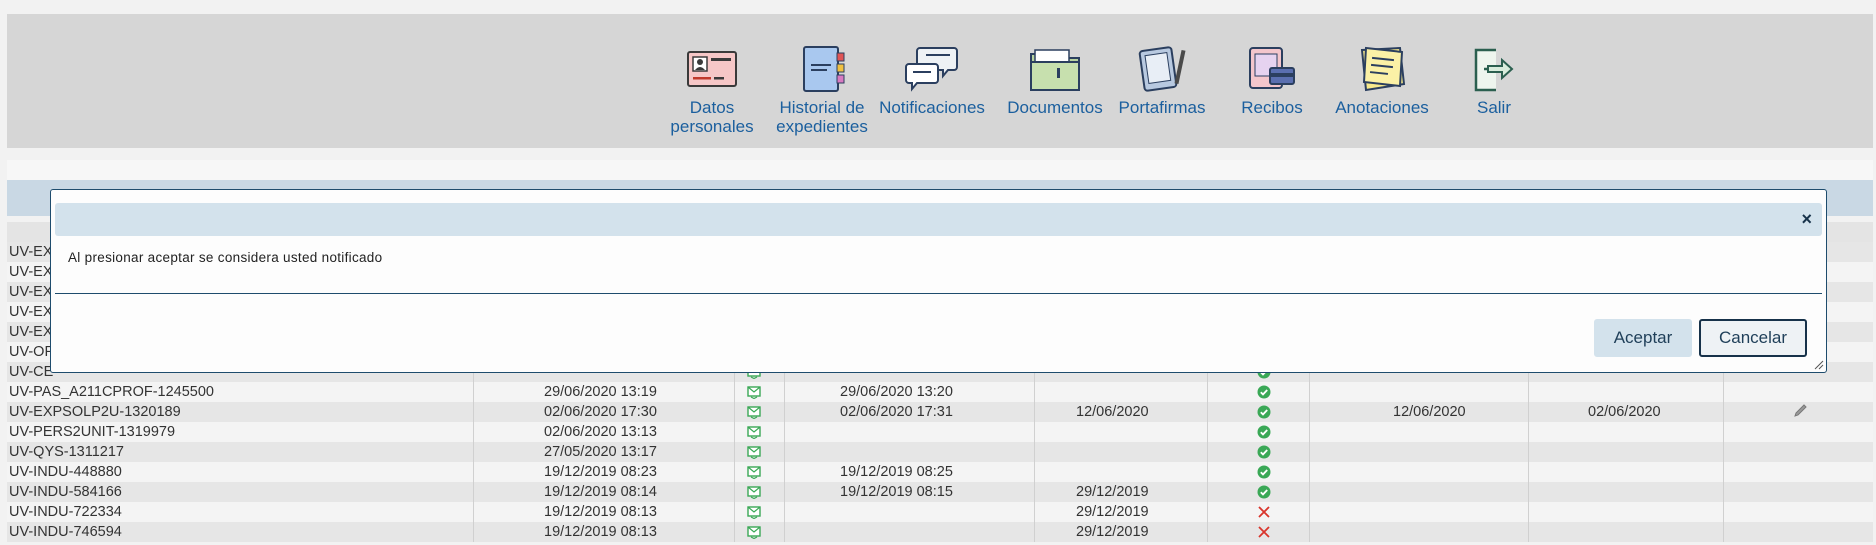 Image resolution: width=1876 pixels, height=545 pixels. Describe the element at coordinates (712, 90) in the screenshot. I see `nav-datos-personales: Datos personales` at that location.